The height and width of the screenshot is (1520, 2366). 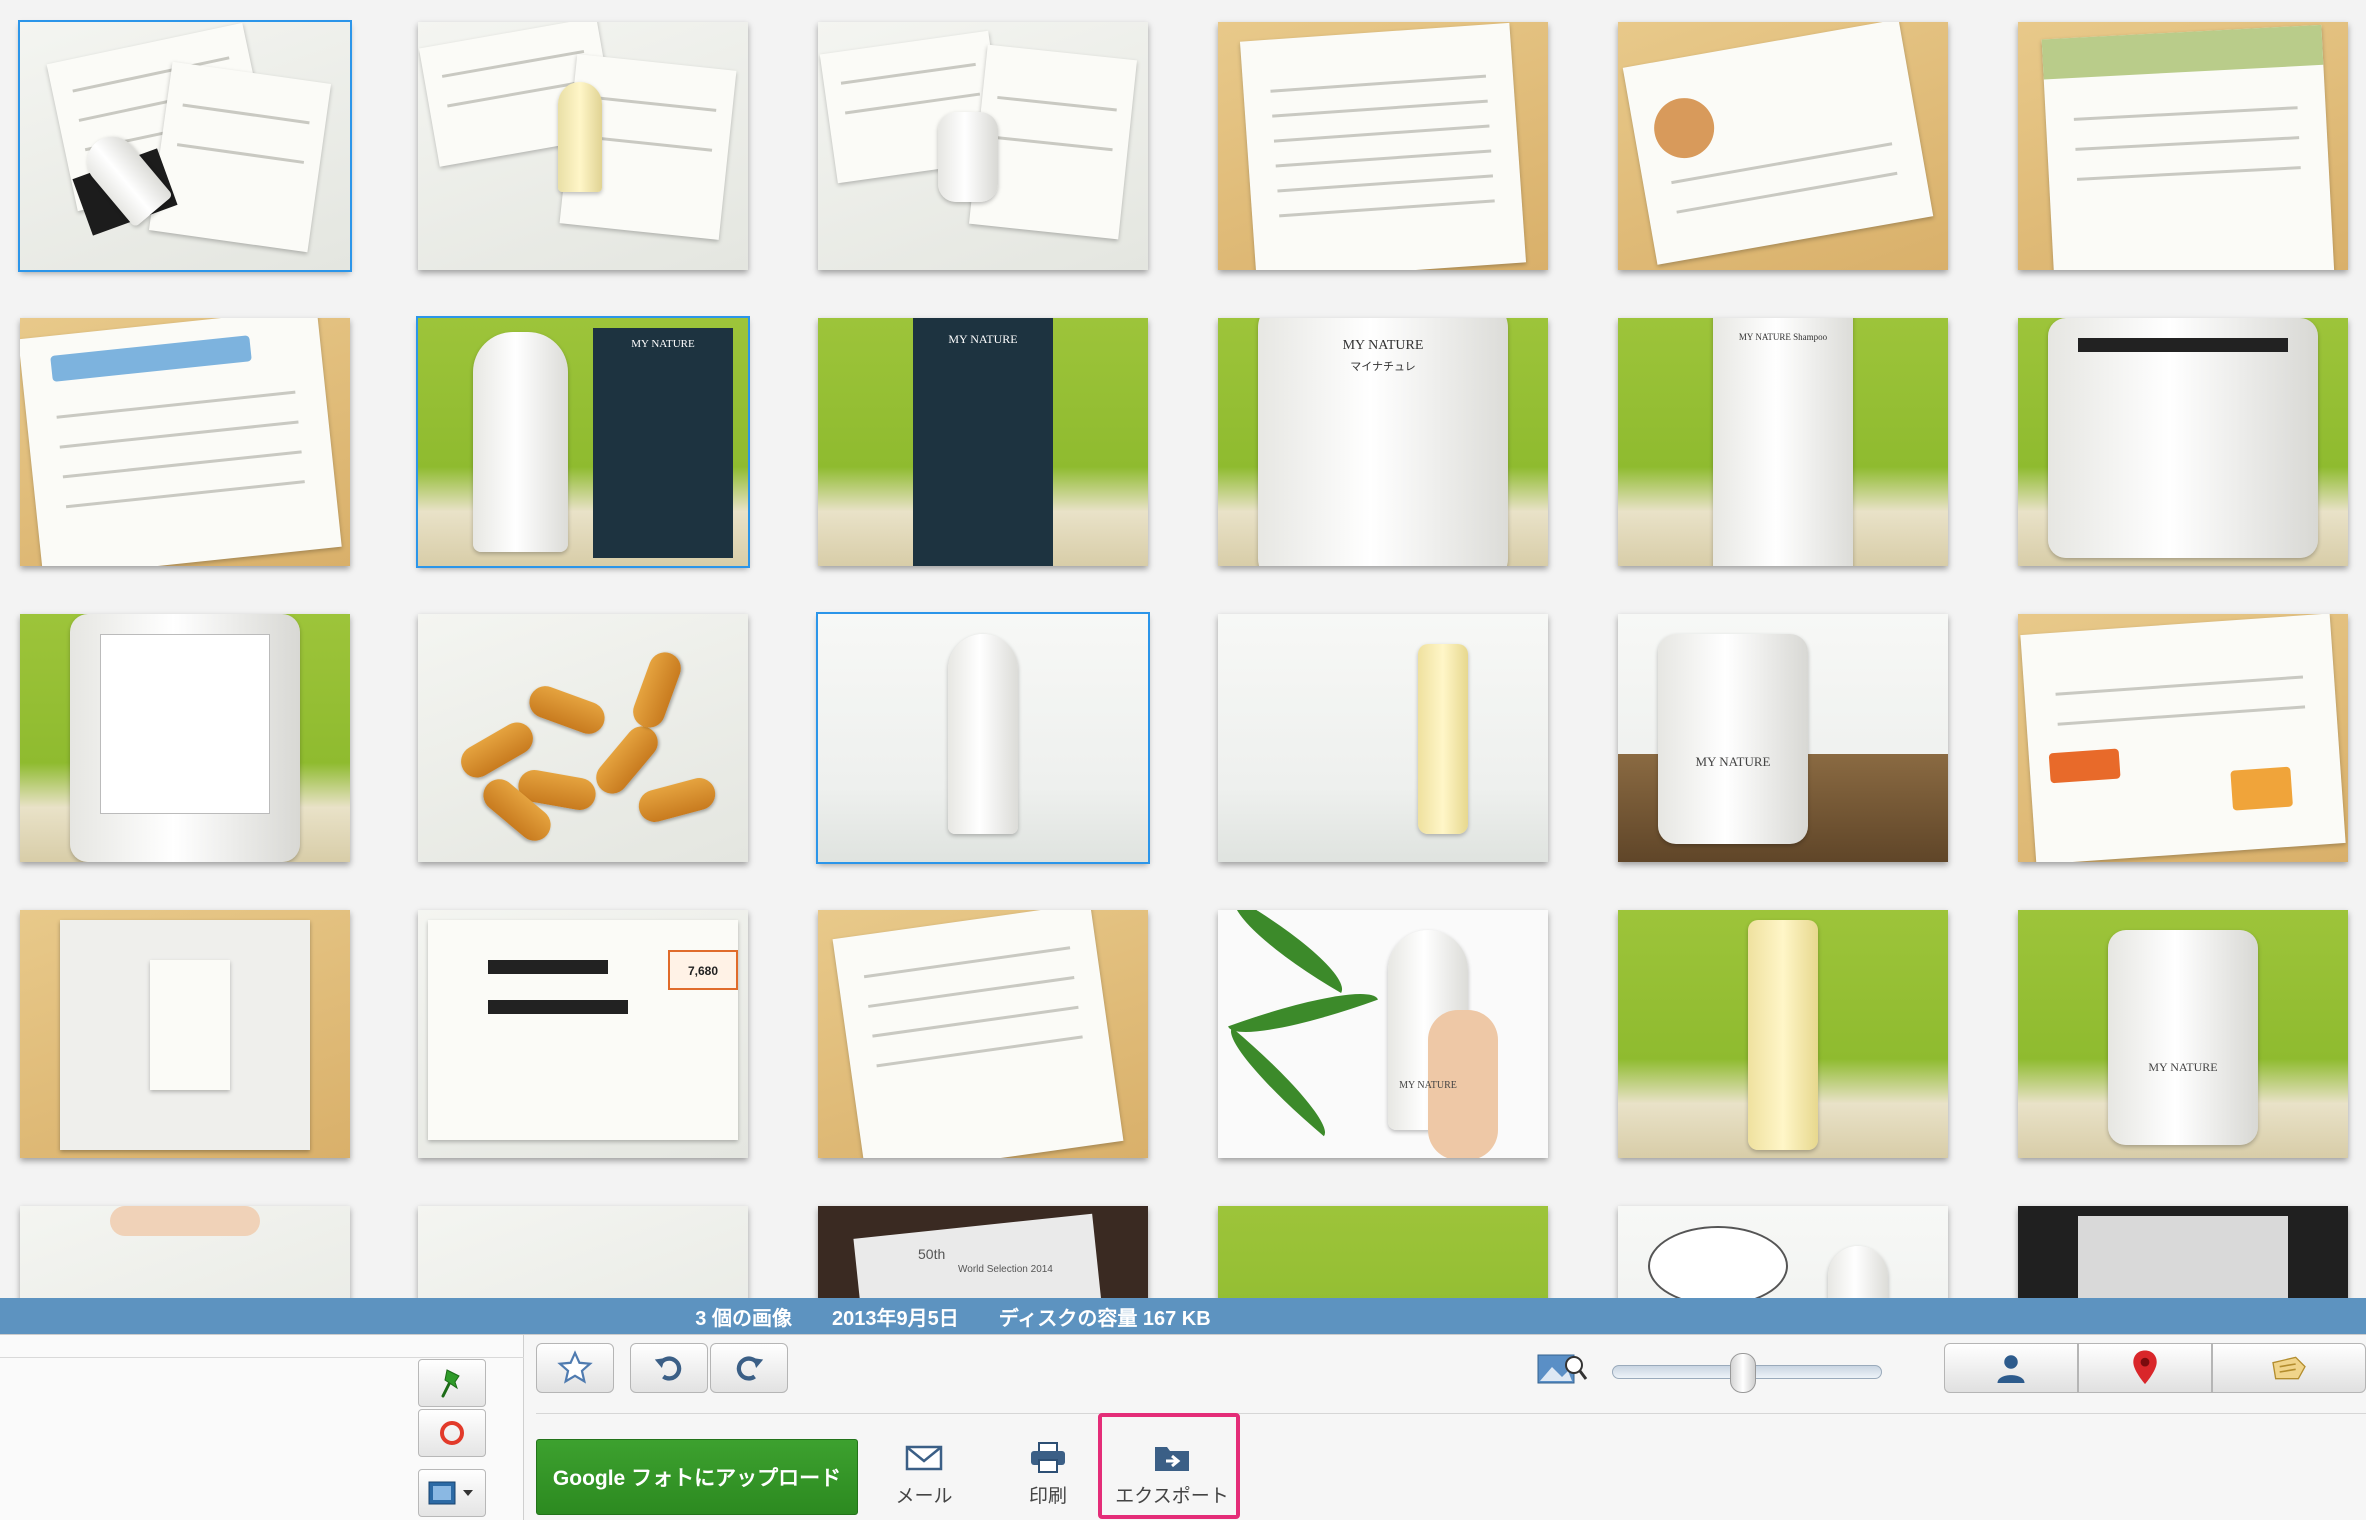 I want to click on tags-button, so click(x=2289, y=1368).